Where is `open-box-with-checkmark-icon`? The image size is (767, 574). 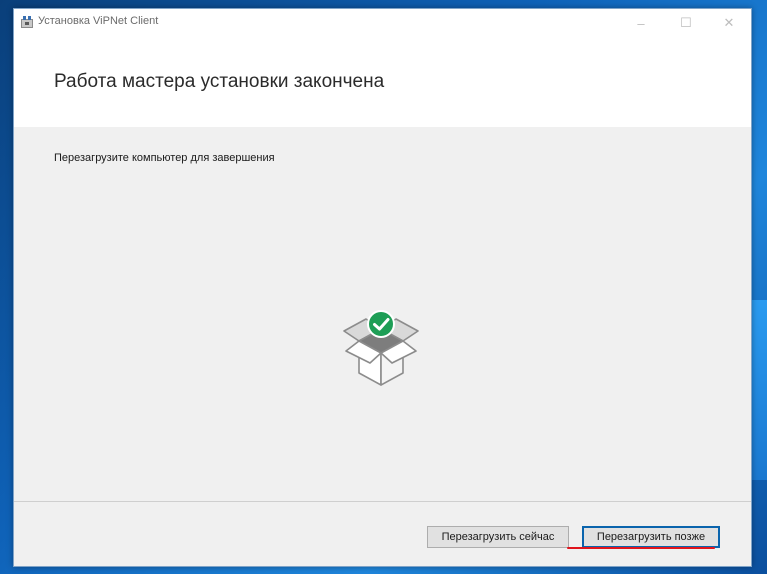
open-box-with-checkmark-icon is located at coordinates (381, 348).